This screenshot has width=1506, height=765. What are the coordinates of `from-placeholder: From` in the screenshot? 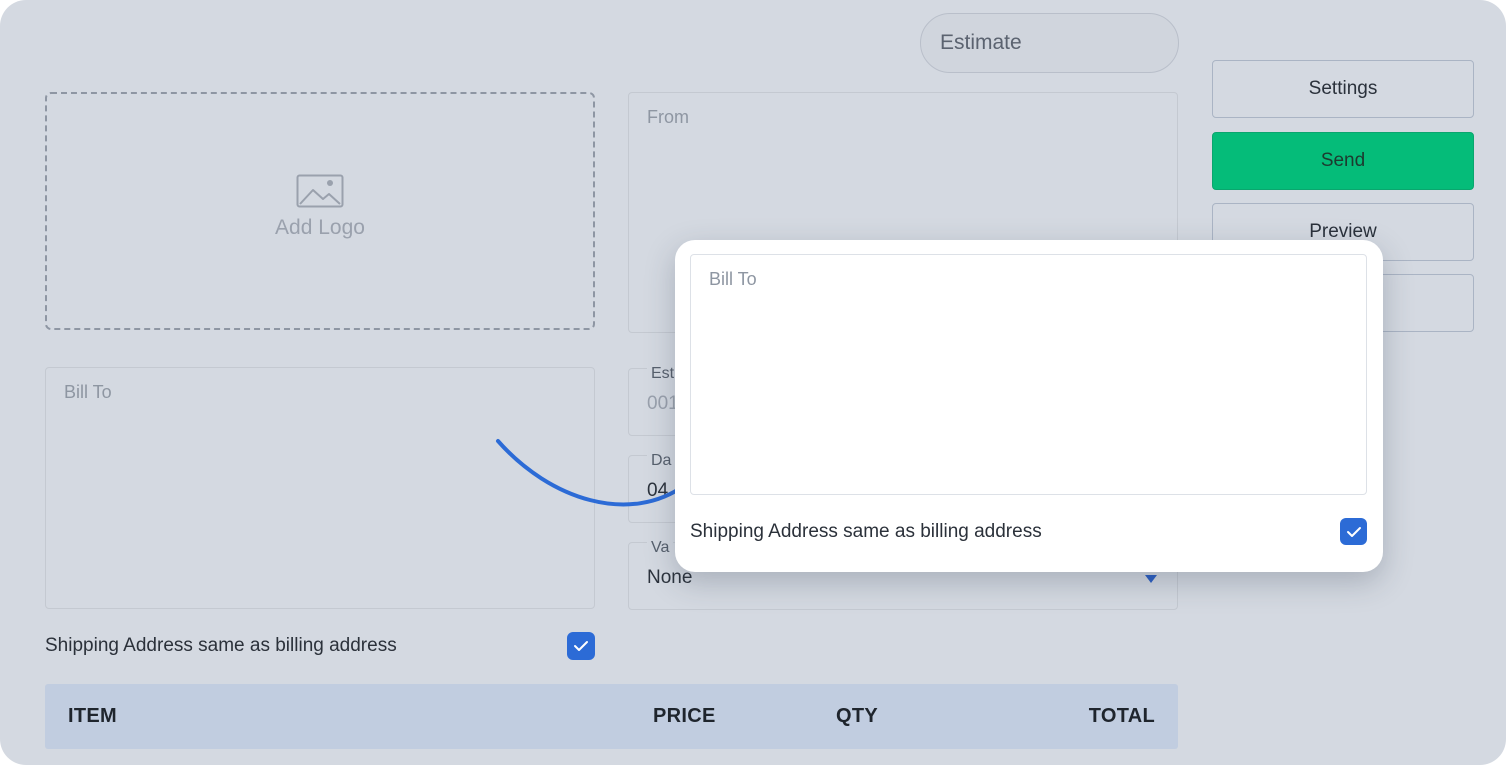 It's located at (668, 117).